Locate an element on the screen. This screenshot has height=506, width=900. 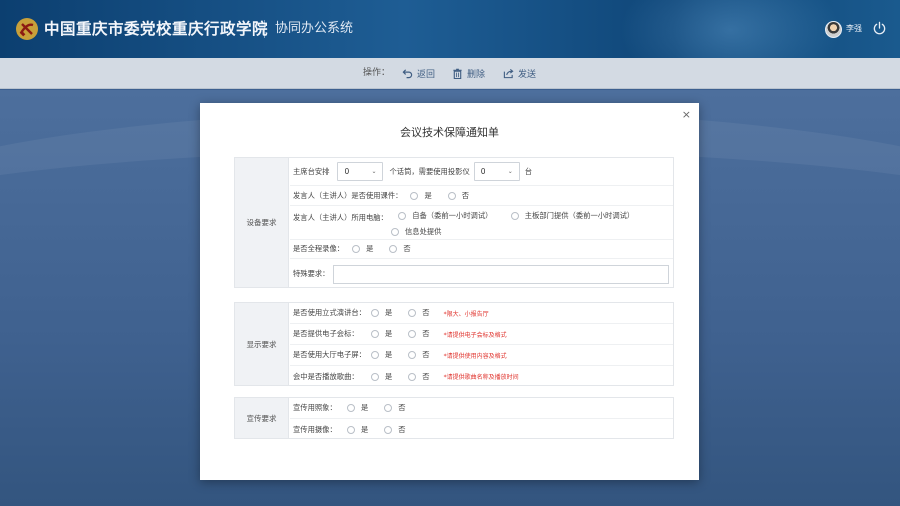
trash-icon is located at coordinates (457, 73).